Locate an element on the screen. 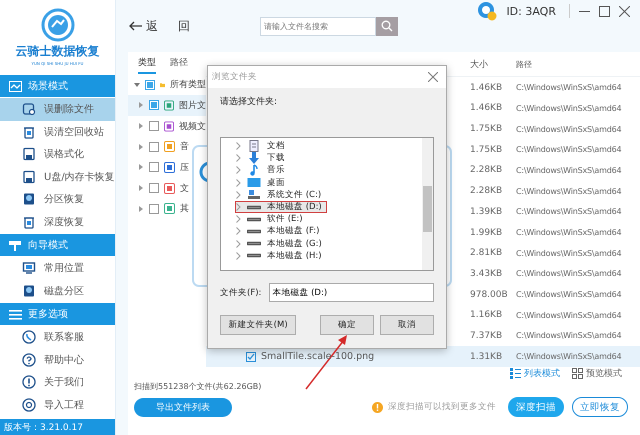  sidebar-item: 常用位置 is located at coordinates (57, 268).